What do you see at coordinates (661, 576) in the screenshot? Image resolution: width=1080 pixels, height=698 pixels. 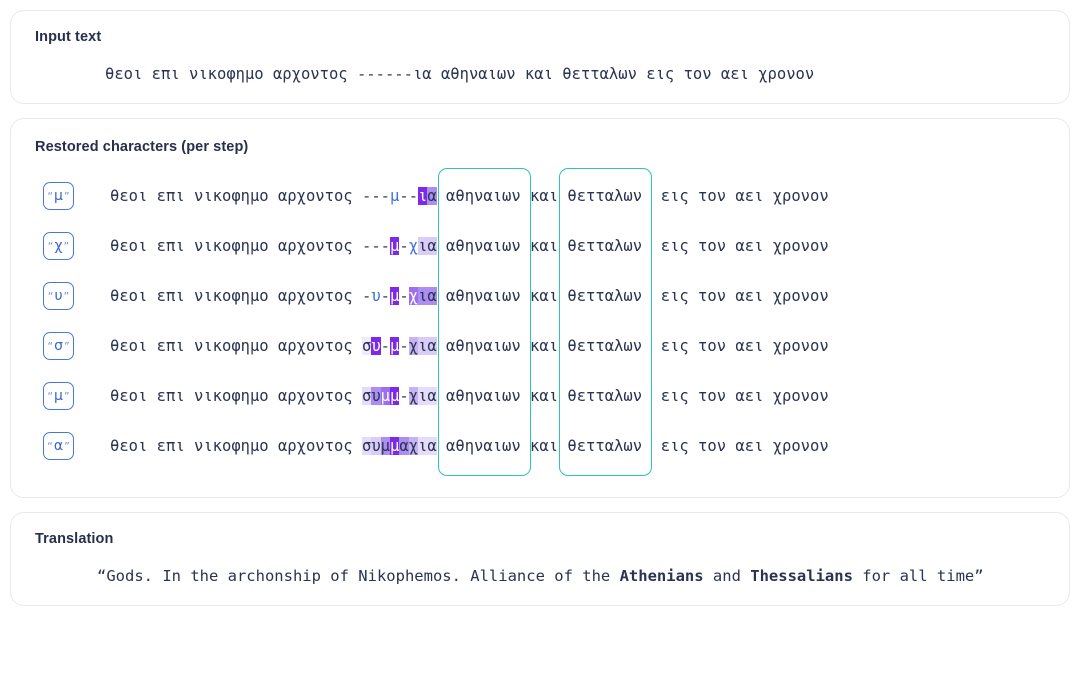 I see `translation-emphasis: Athenians` at bounding box center [661, 576].